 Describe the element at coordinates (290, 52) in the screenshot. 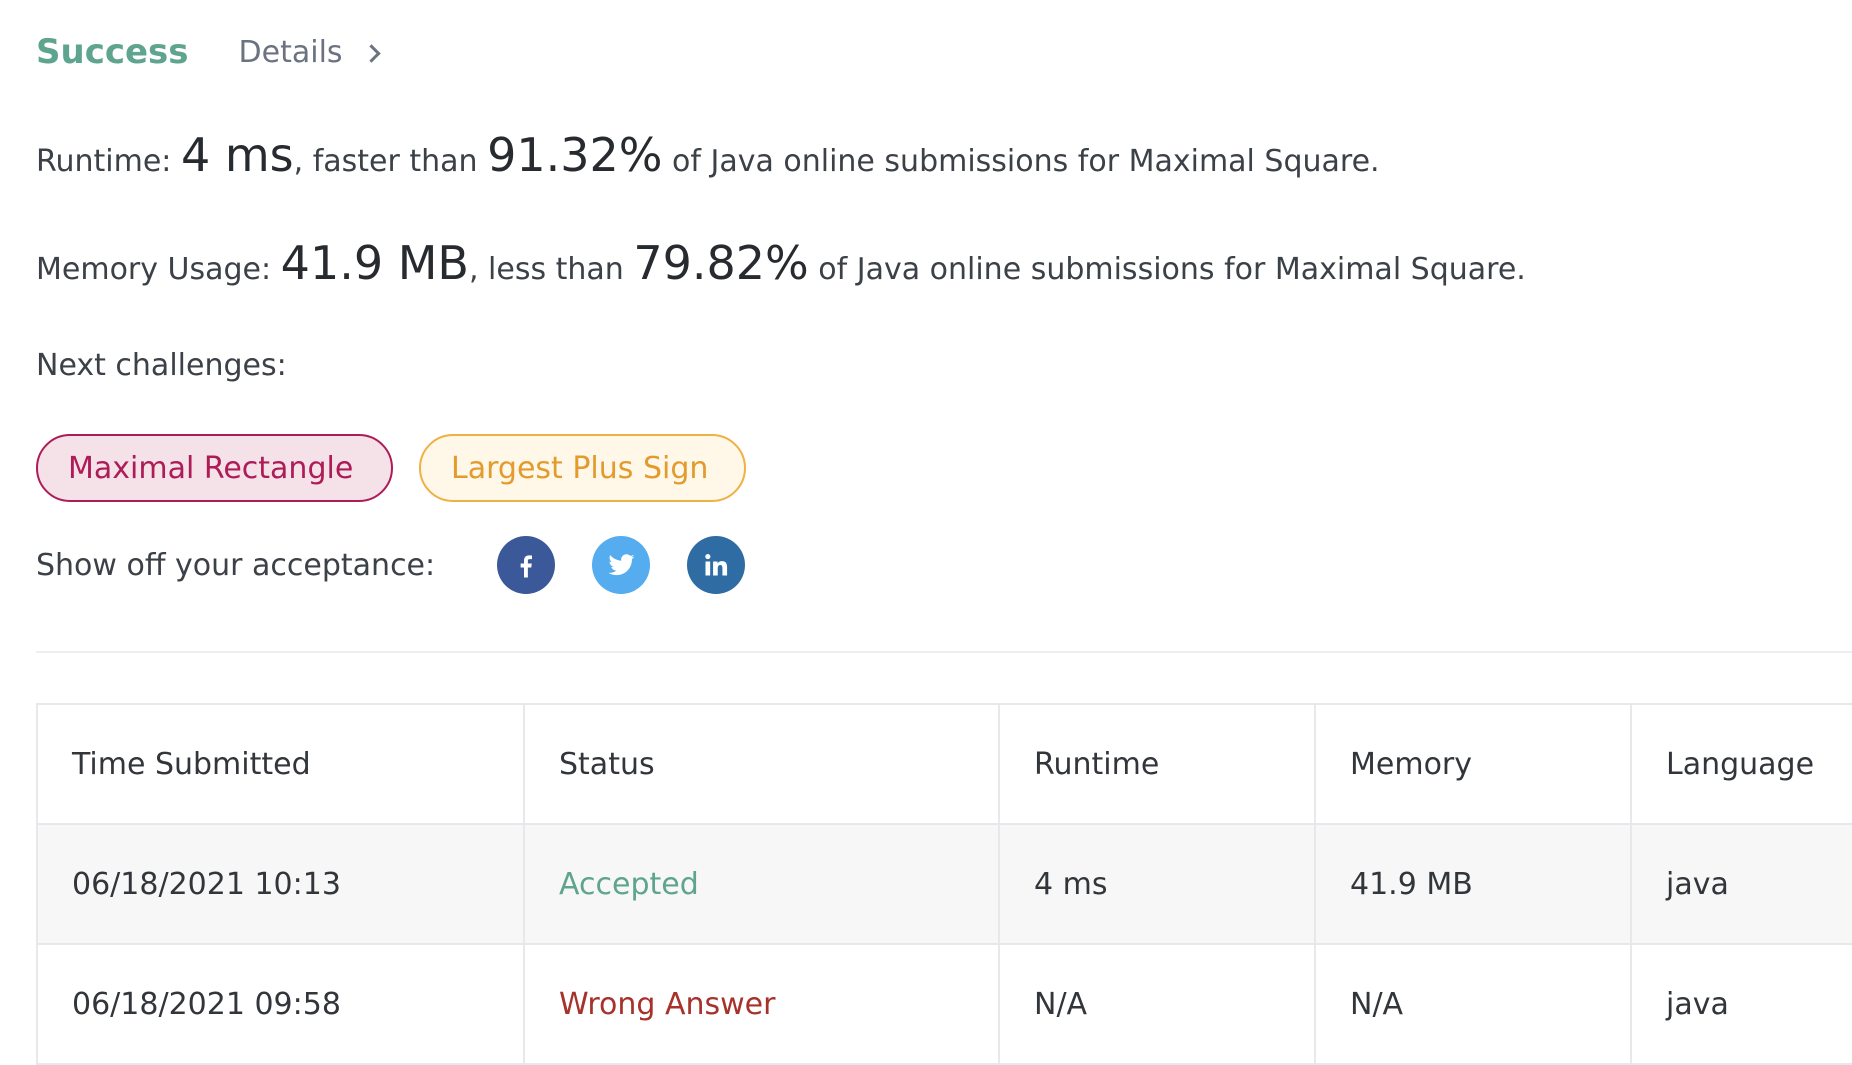

I see `details-link-label: Details` at that location.